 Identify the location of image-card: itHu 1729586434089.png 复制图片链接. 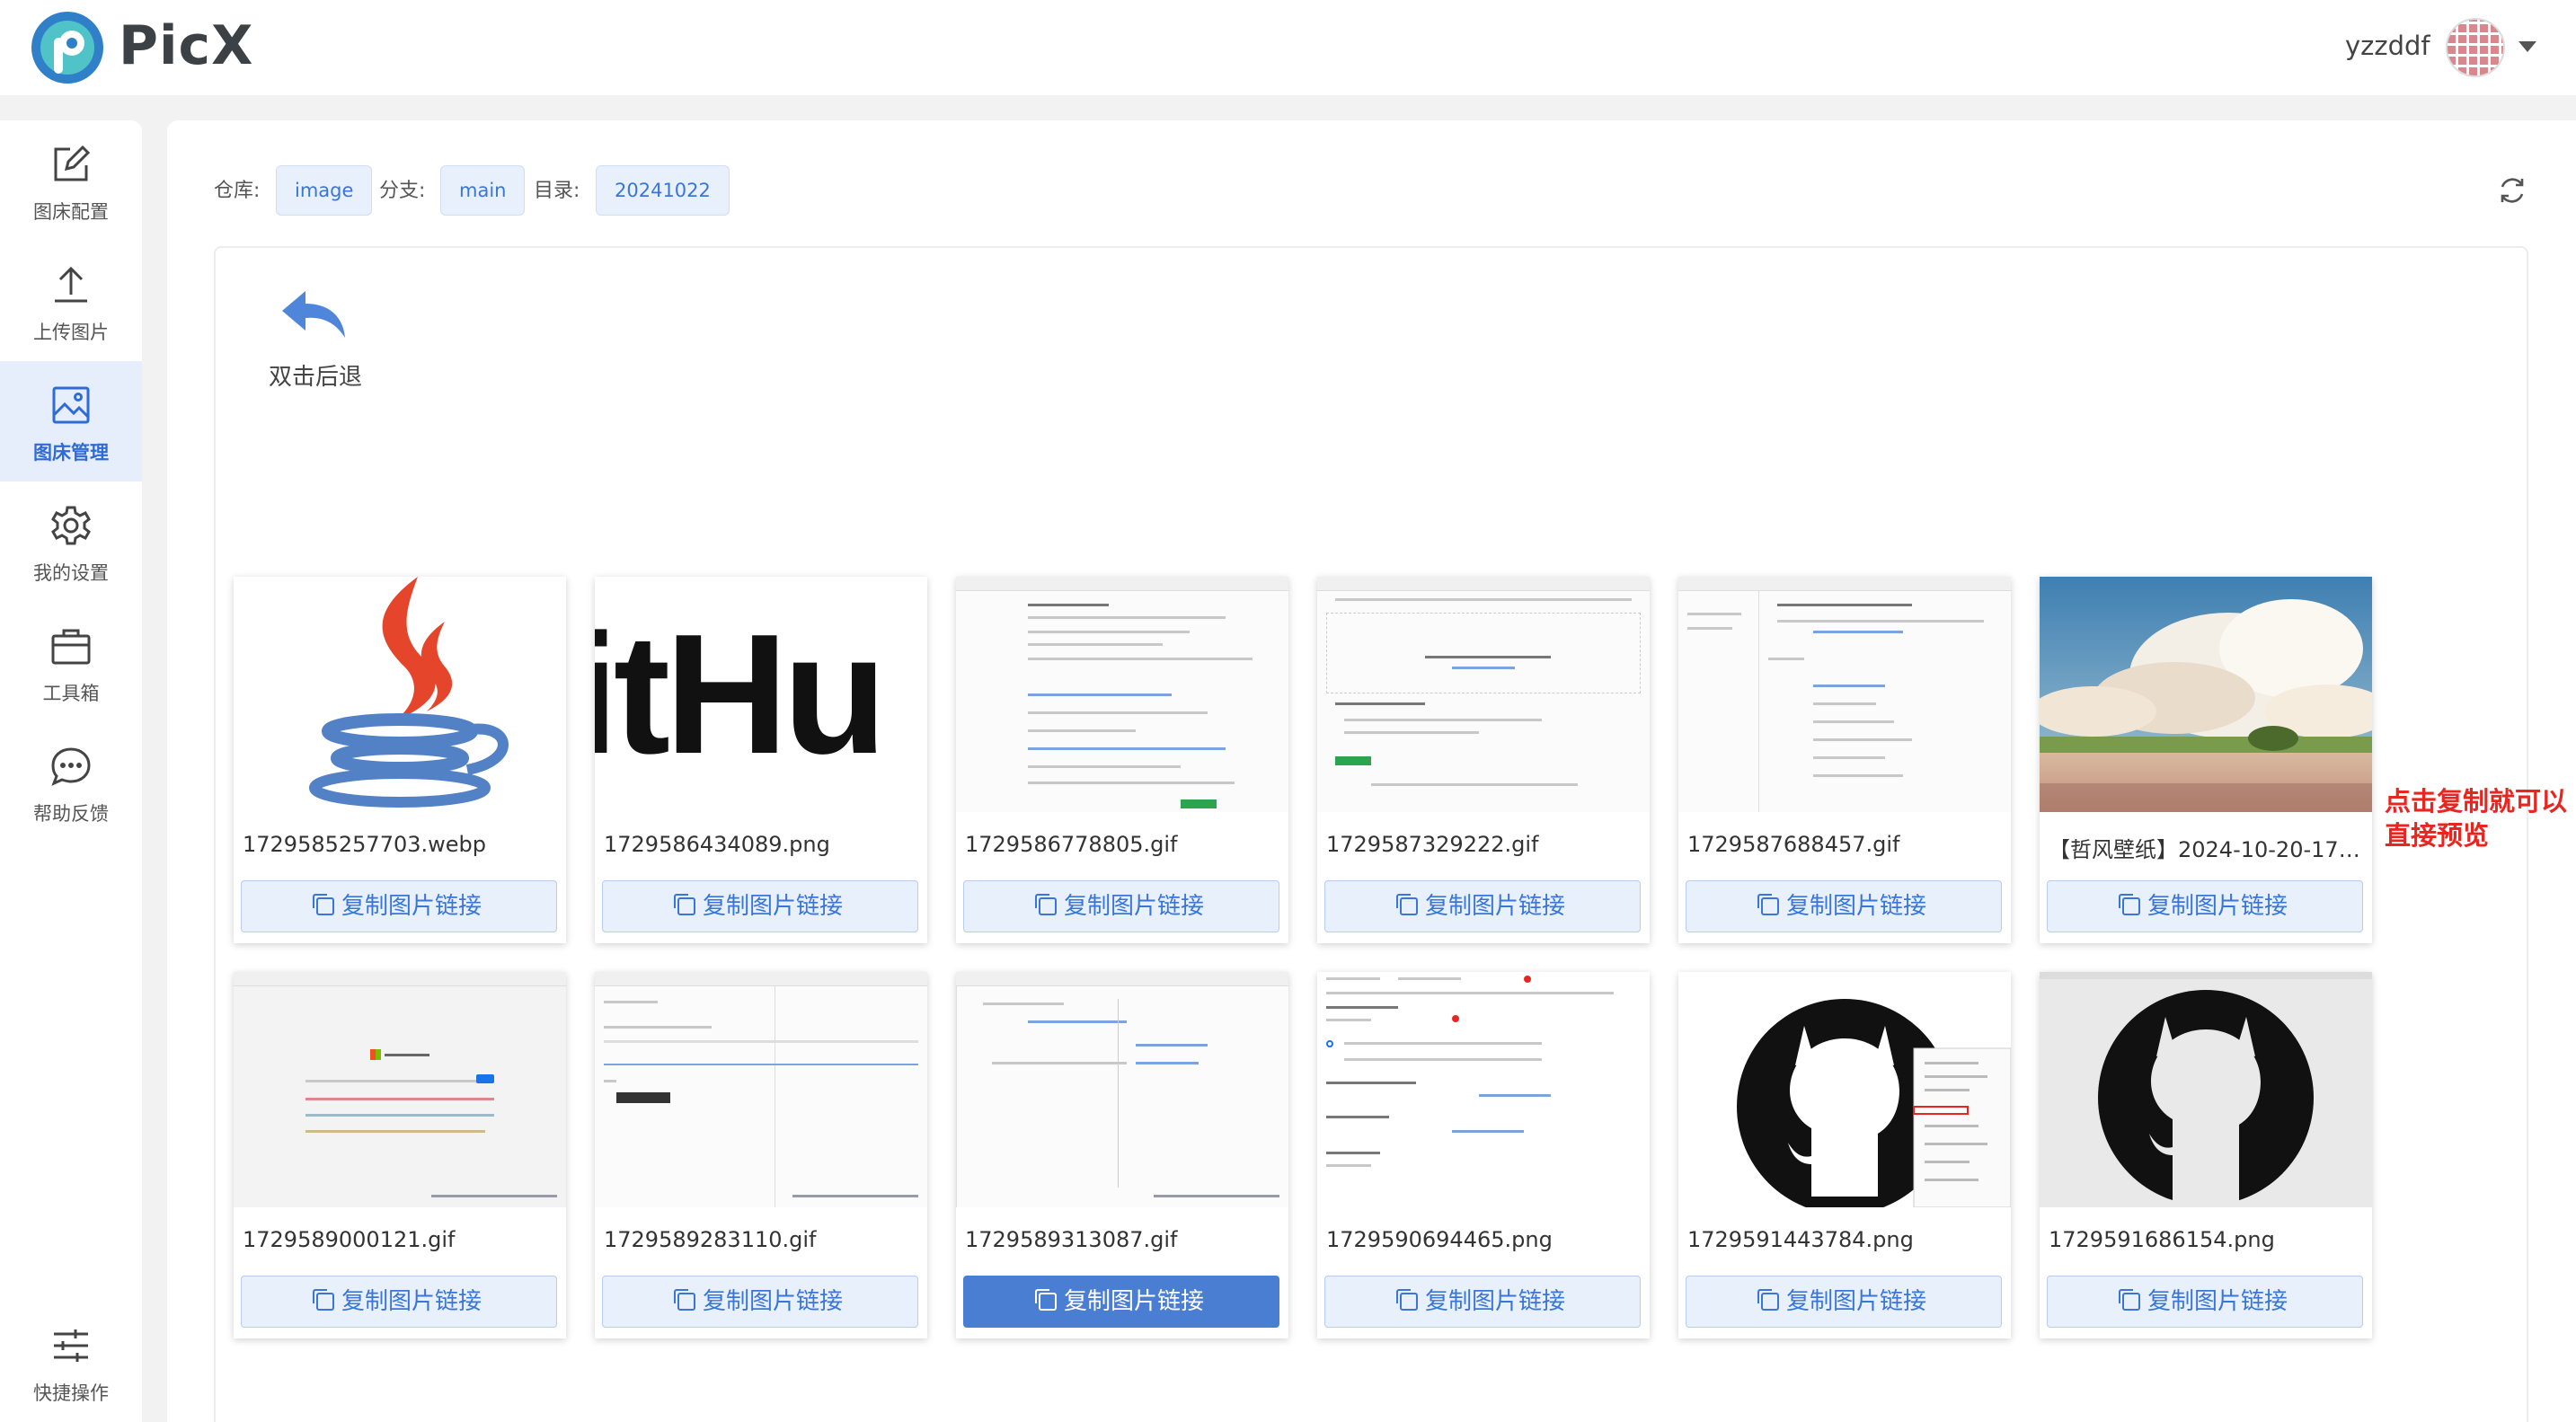
(761, 760).